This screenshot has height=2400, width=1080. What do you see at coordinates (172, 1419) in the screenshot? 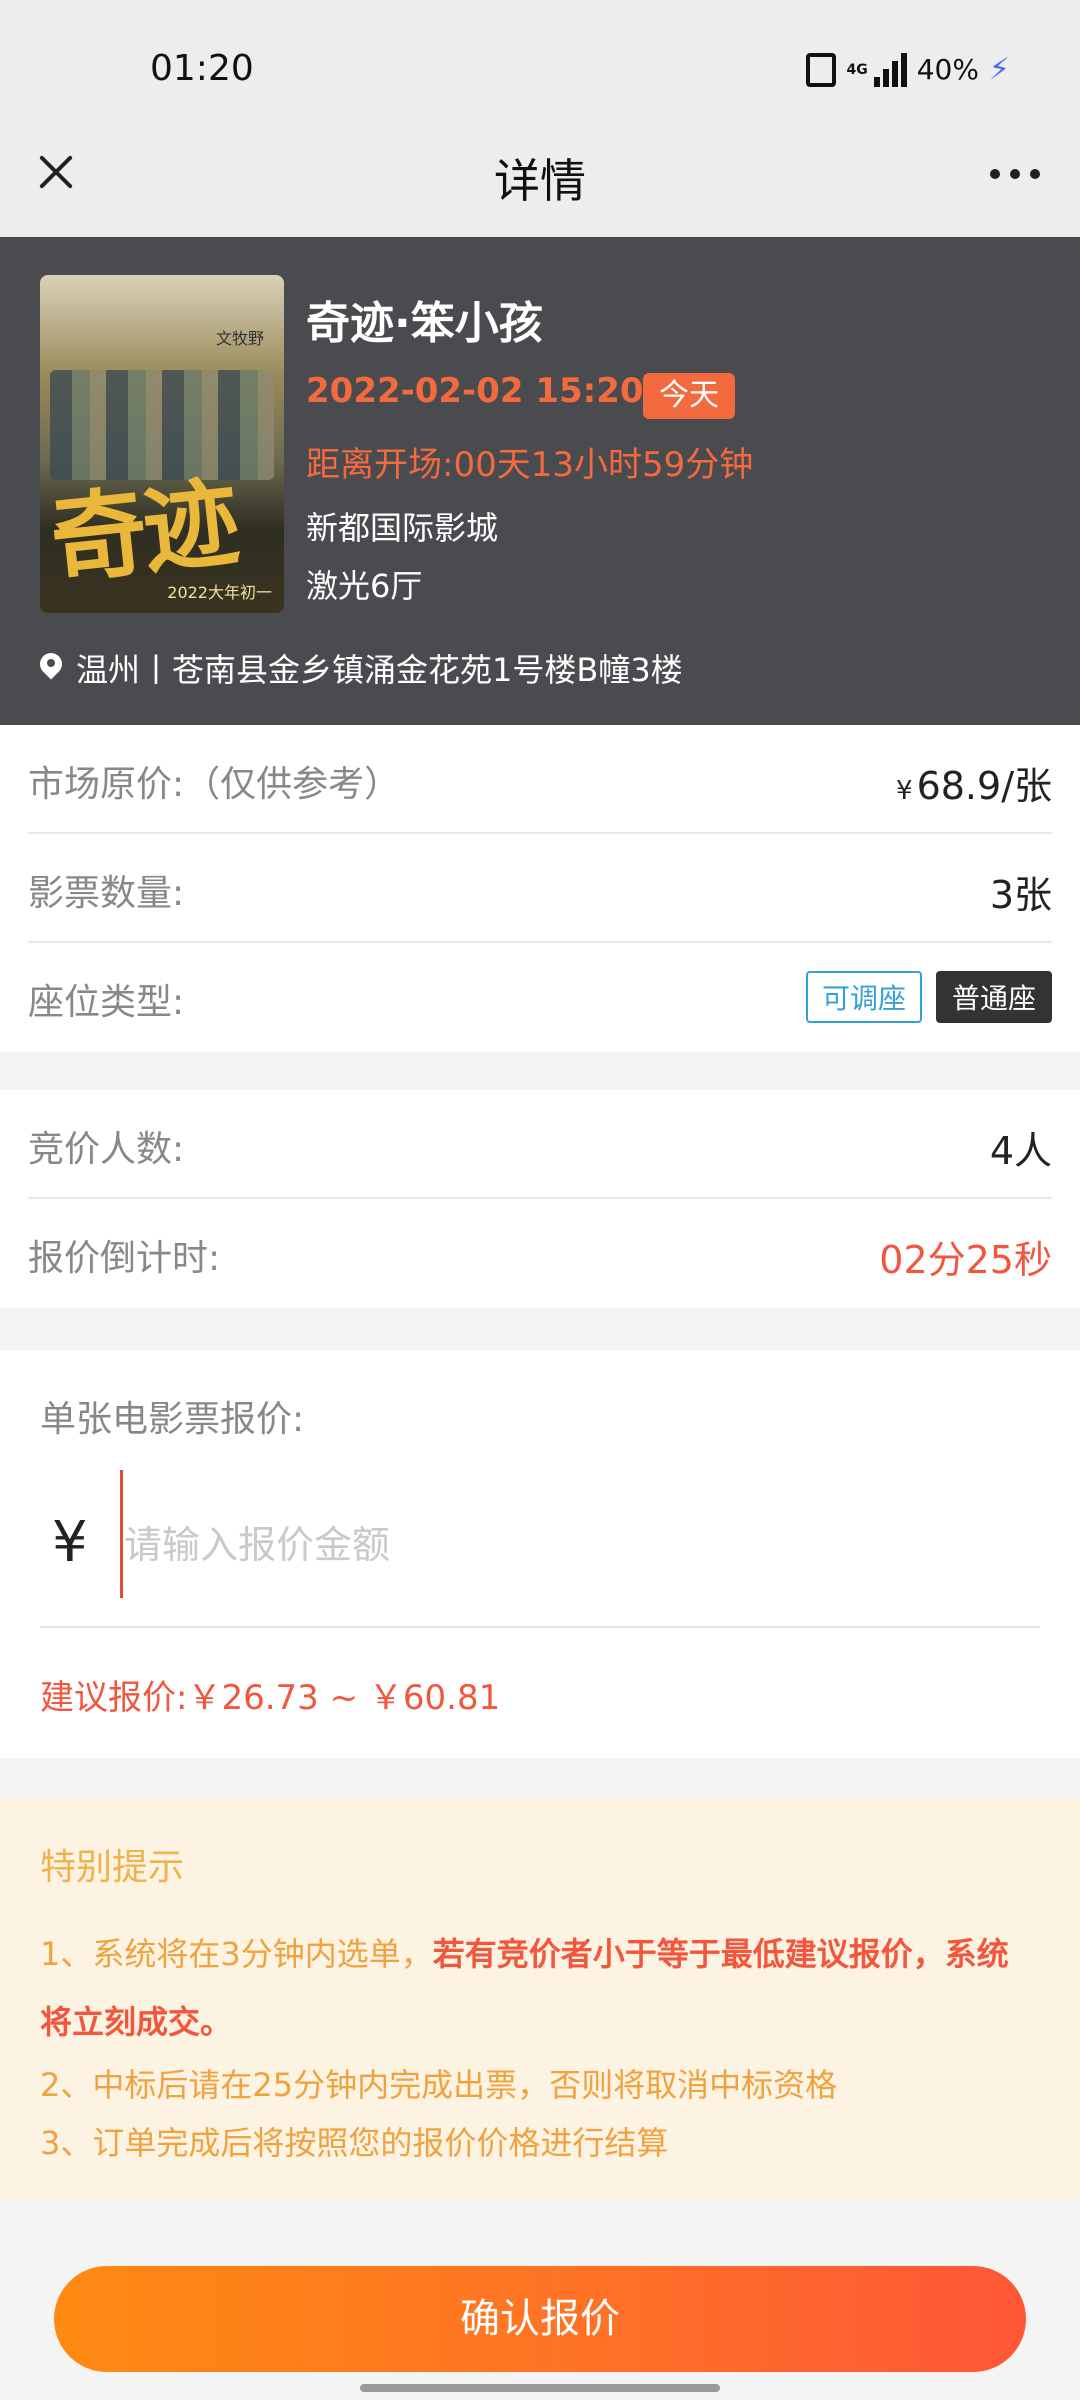
I see `bid-label: 单张电影票报价:` at bounding box center [172, 1419].